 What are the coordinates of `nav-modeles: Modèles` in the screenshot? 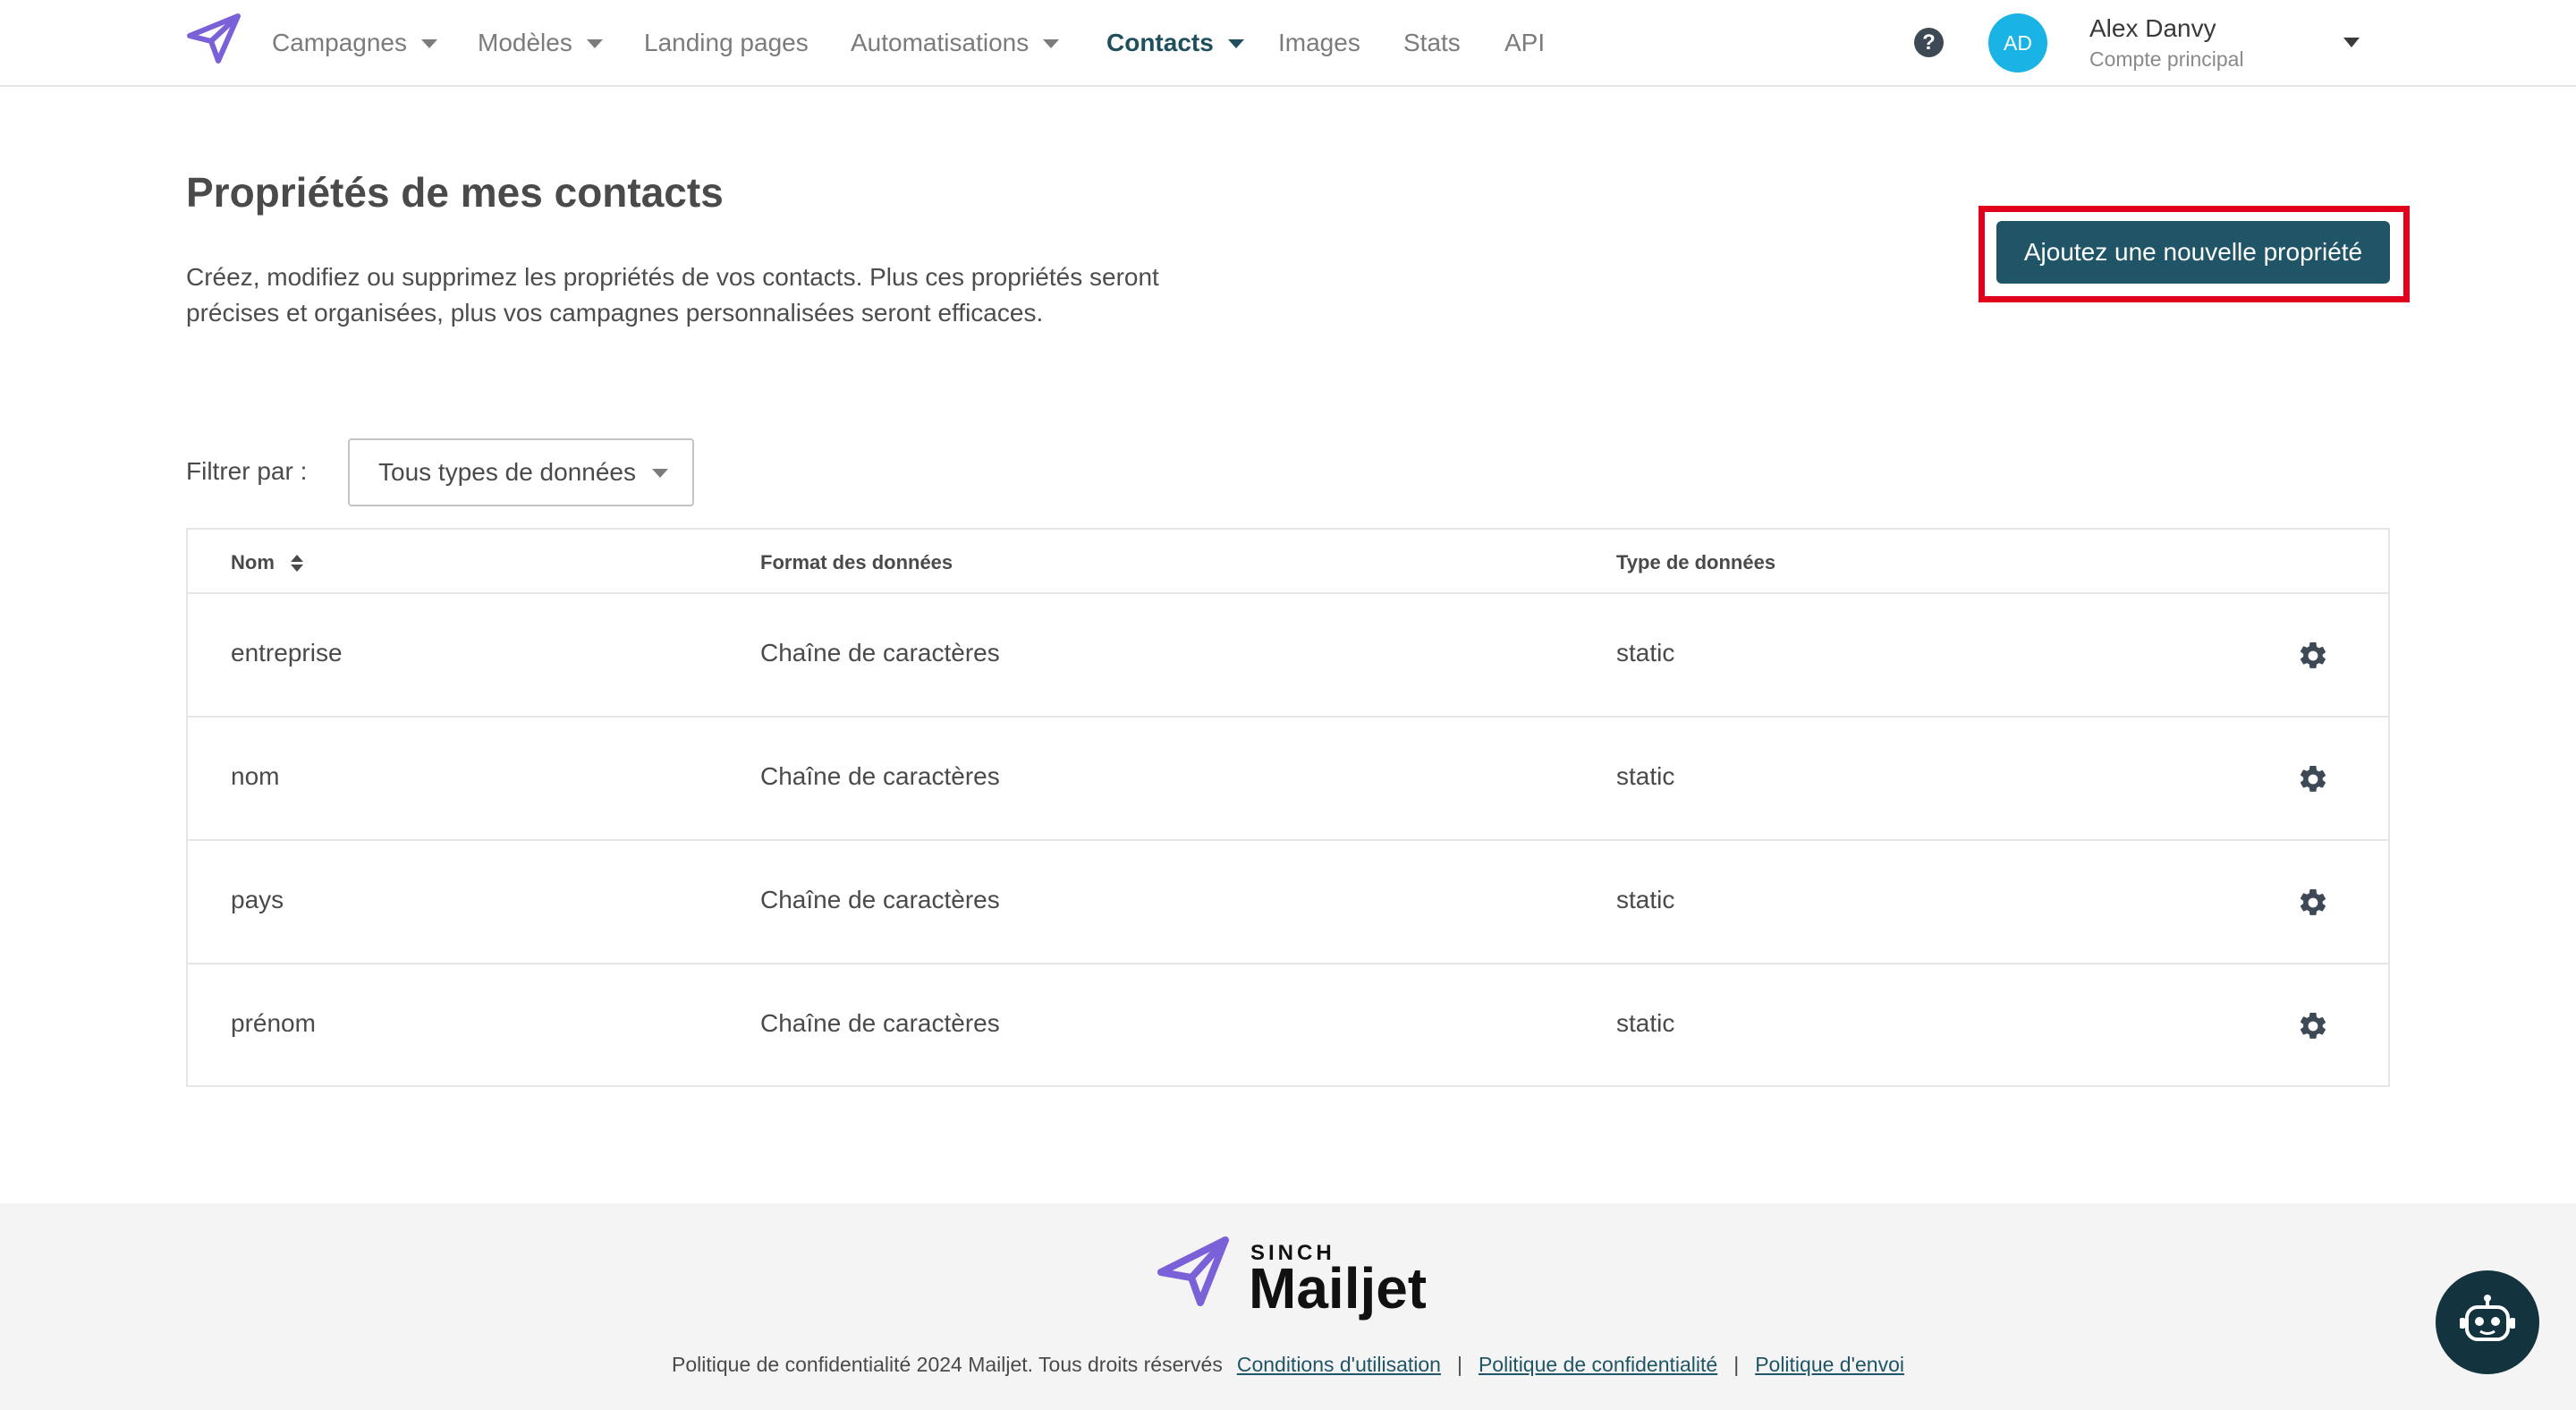 It's located at (540, 42).